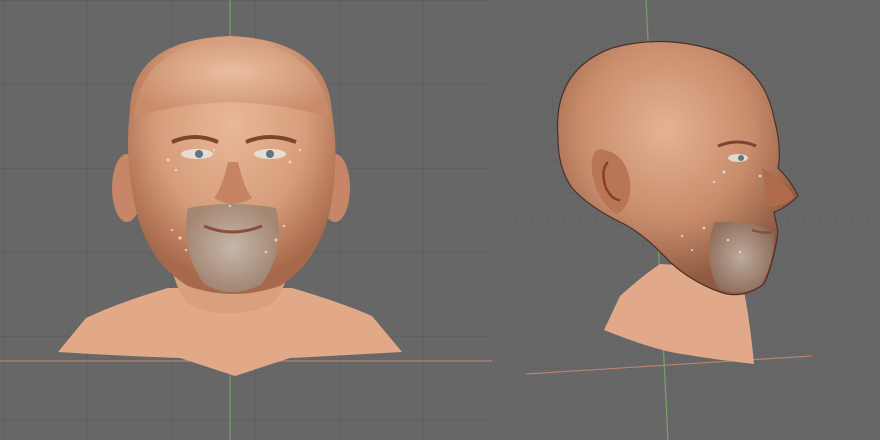  Describe the element at coordinates (741, 158) in the screenshot. I see `iris` at that location.